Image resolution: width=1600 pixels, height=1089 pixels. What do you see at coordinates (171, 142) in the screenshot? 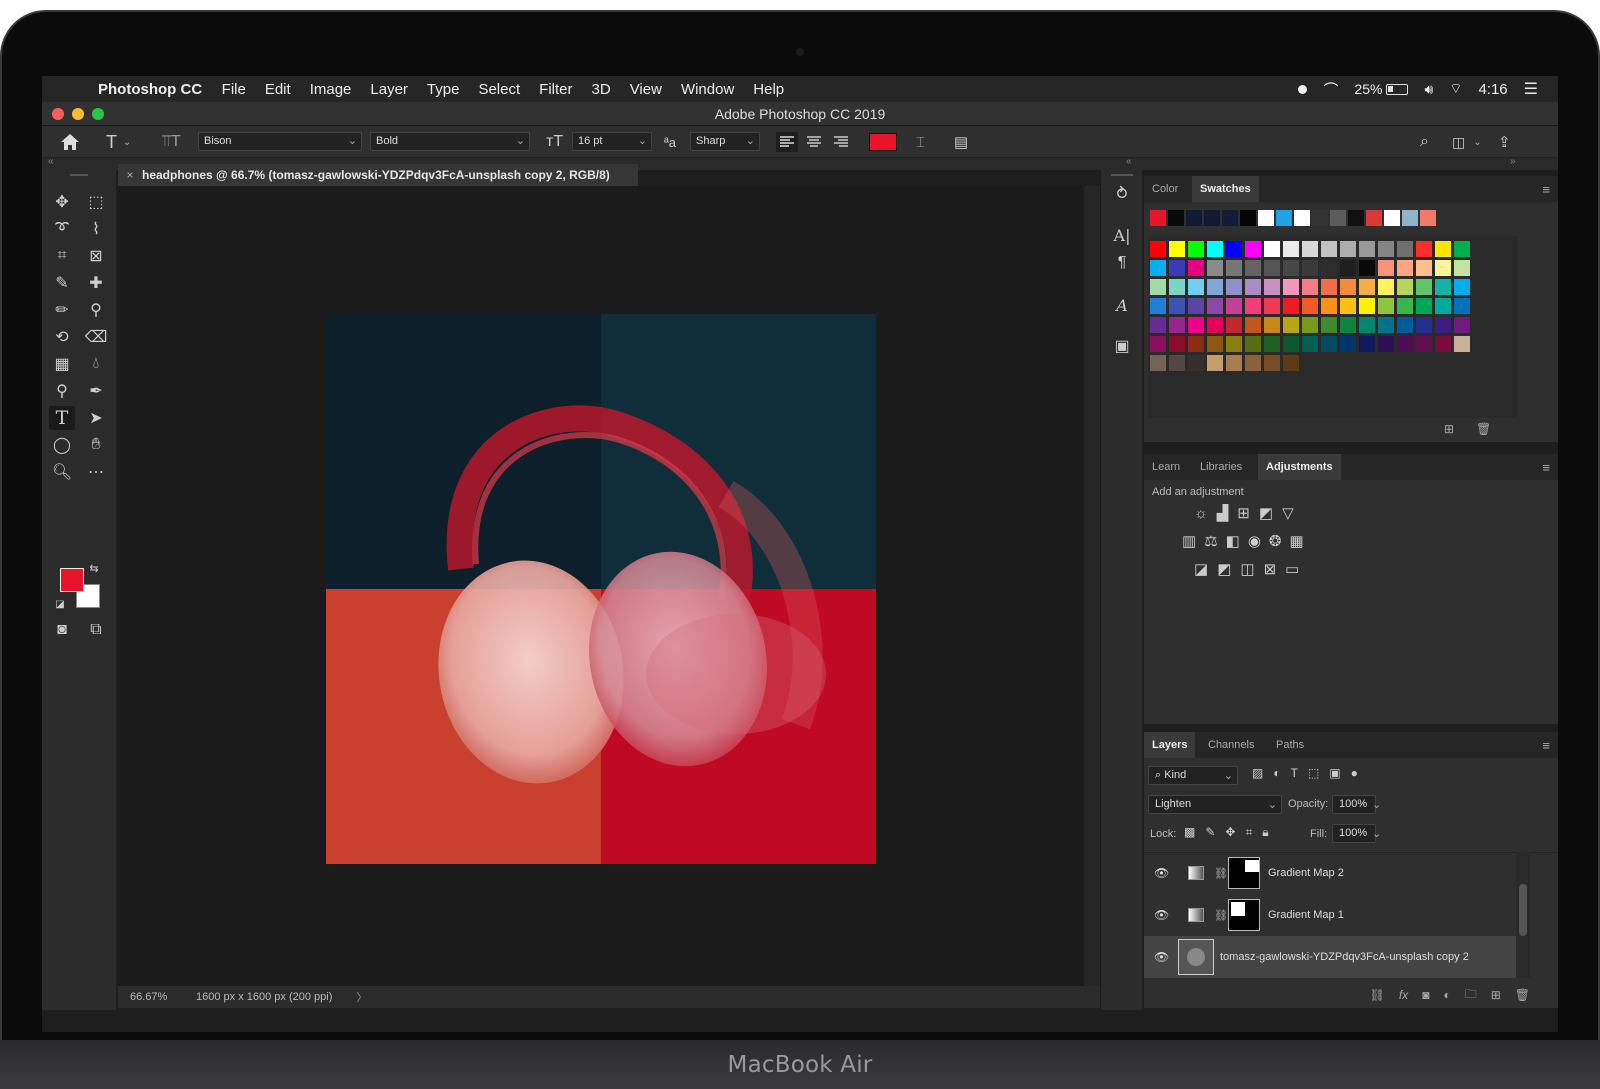
I see `text-orientation-icon: ⫪T` at bounding box center [171, 142].